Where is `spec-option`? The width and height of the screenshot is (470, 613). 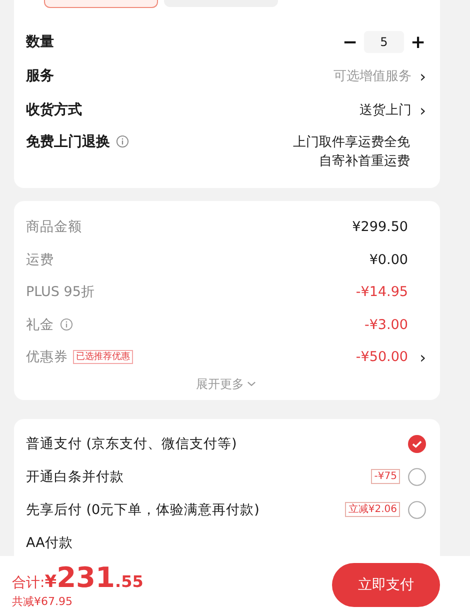 spec-option is located at coordinates (101, 4).